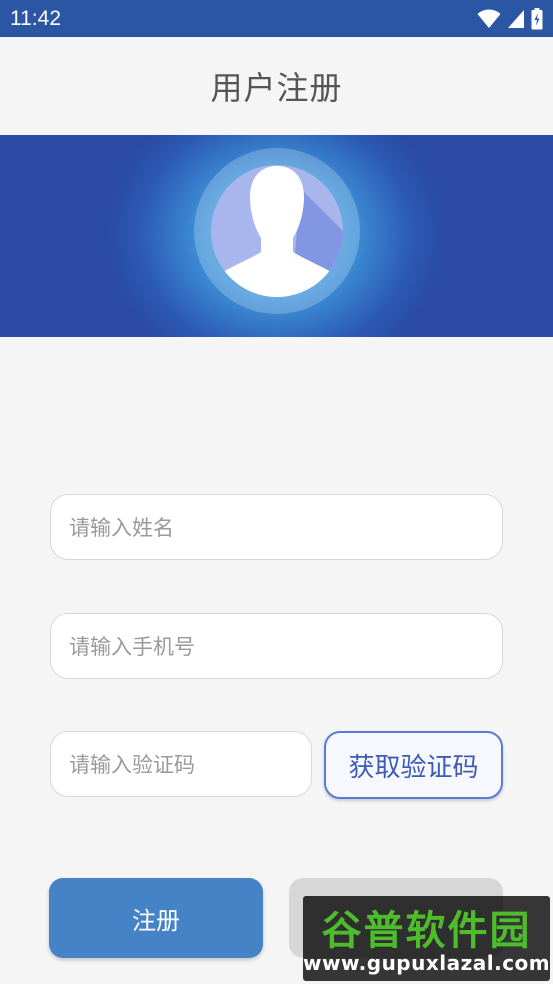 This screenshot has width=553, height=984. I want to click on status-bar: 11:42, so click(276, 18).